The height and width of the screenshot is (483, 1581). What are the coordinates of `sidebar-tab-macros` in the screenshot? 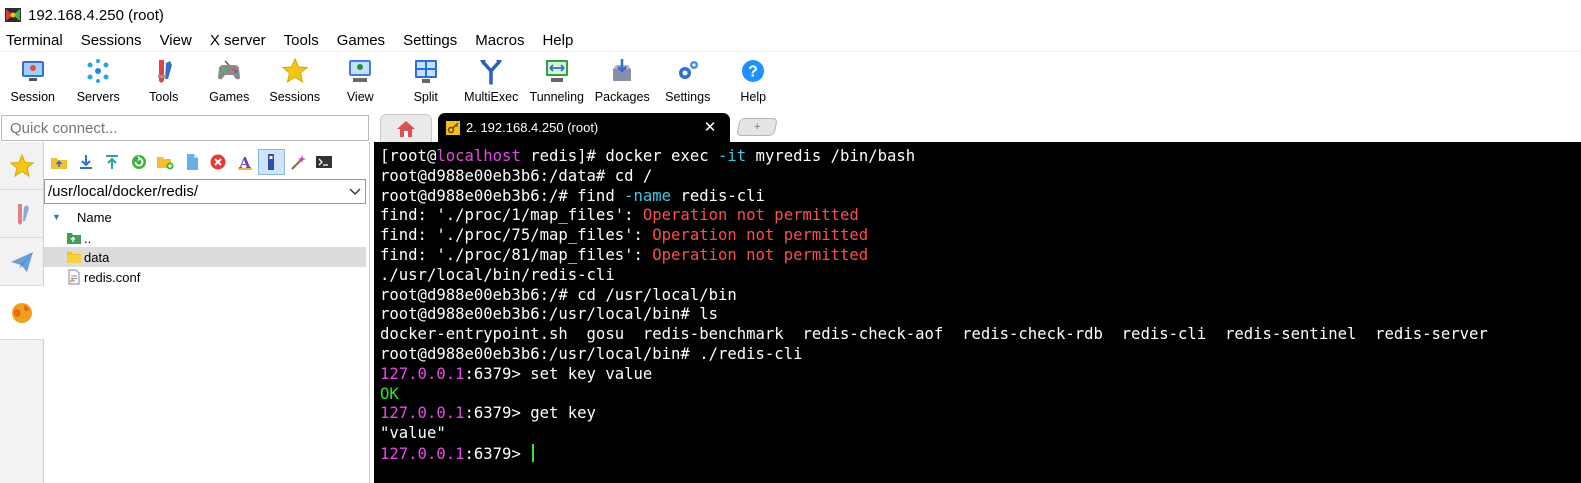 It's located at (22, 262).